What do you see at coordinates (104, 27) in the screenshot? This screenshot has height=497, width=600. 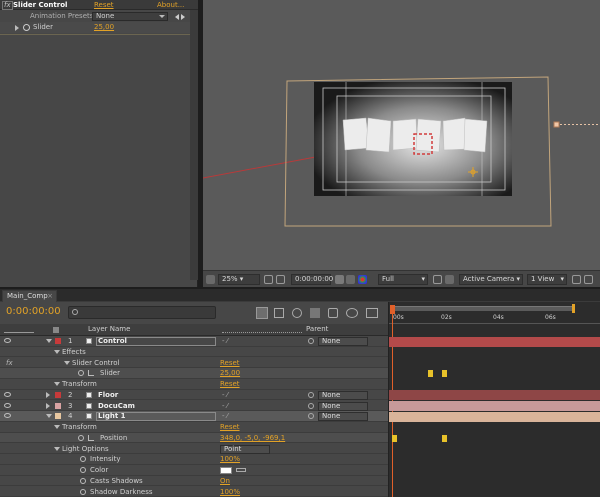 I see `slider-value: 25,00` at bounding box center [104, 27].